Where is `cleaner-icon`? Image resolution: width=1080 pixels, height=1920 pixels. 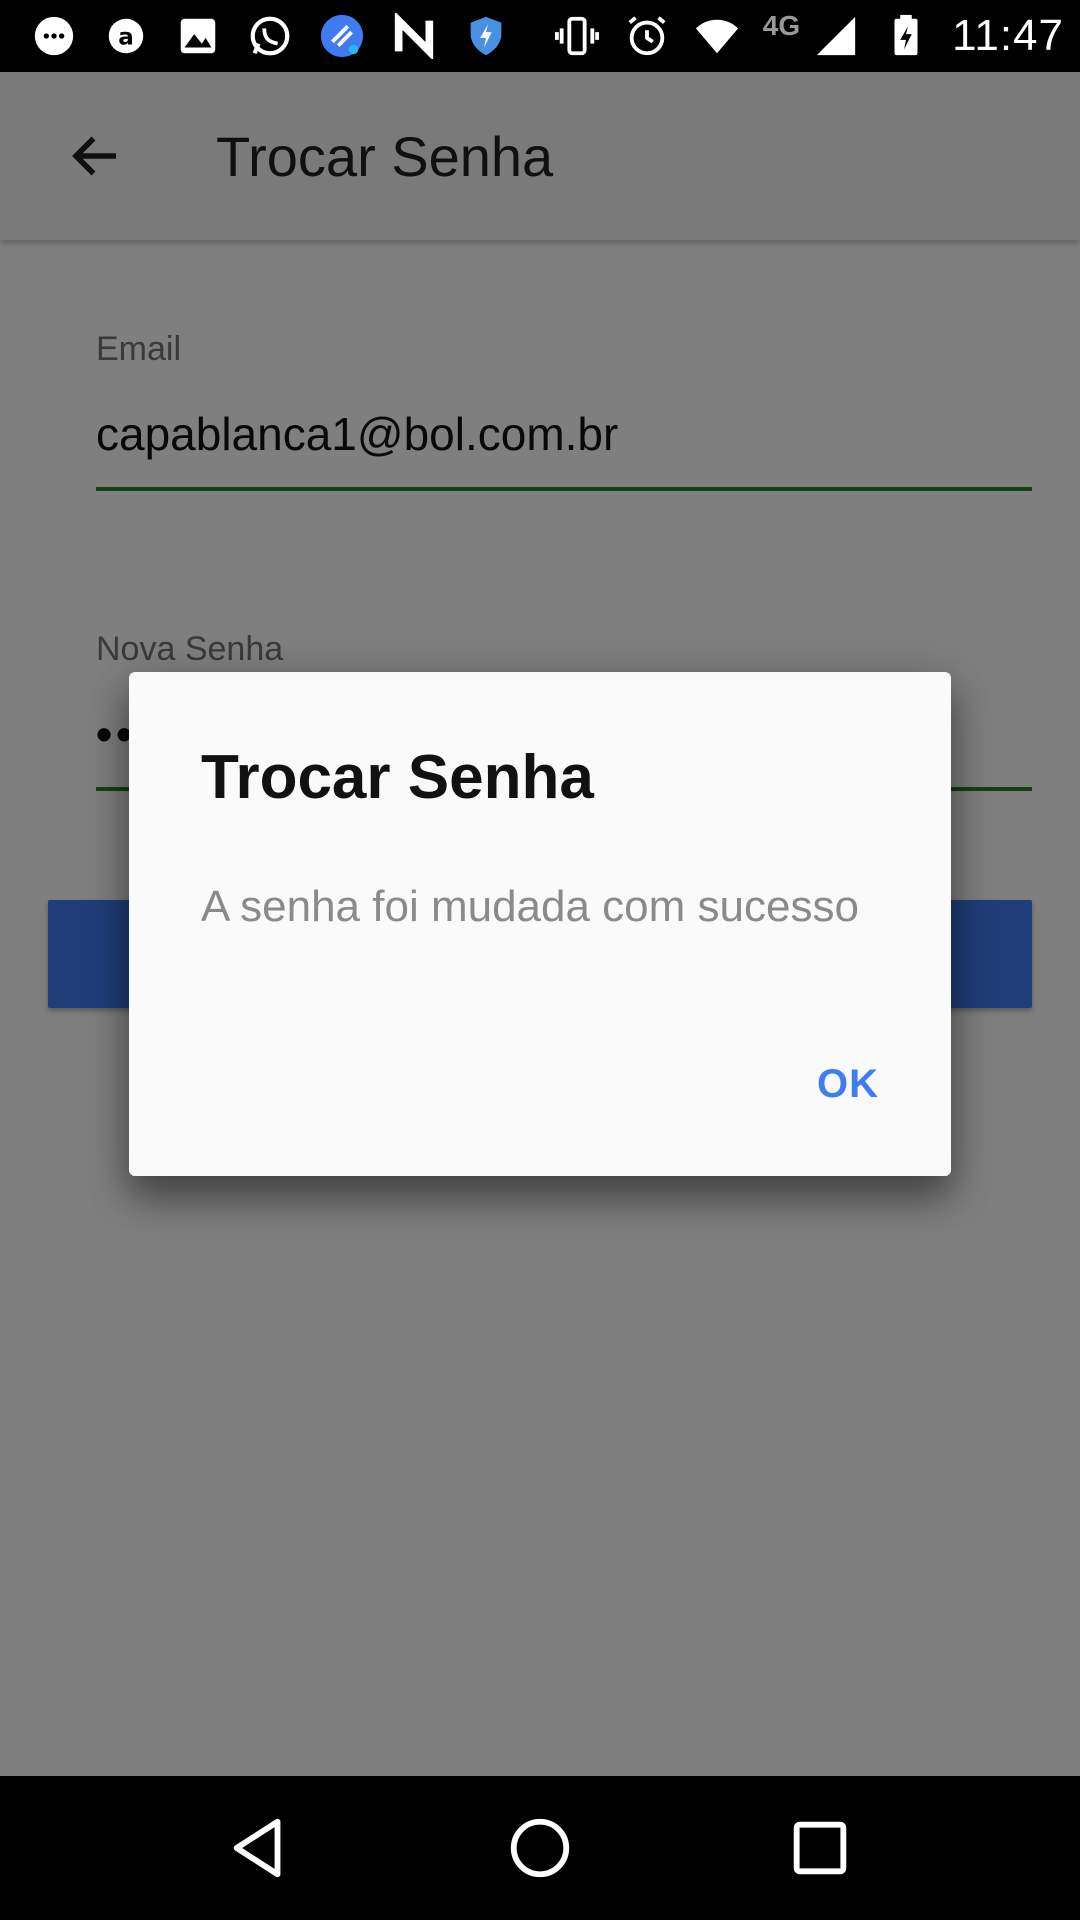 cleaner-icon is located at coordinates (342, 36).